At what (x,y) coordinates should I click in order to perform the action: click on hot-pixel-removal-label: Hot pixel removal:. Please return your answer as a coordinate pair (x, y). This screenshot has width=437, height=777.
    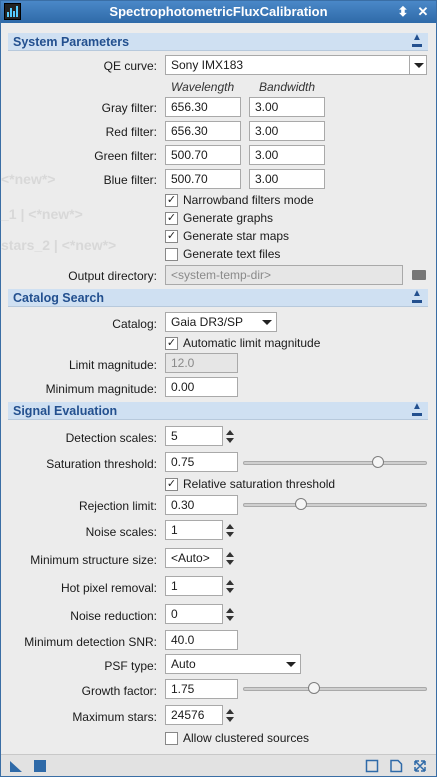
    Looking at the image, I should click on (108, 588).